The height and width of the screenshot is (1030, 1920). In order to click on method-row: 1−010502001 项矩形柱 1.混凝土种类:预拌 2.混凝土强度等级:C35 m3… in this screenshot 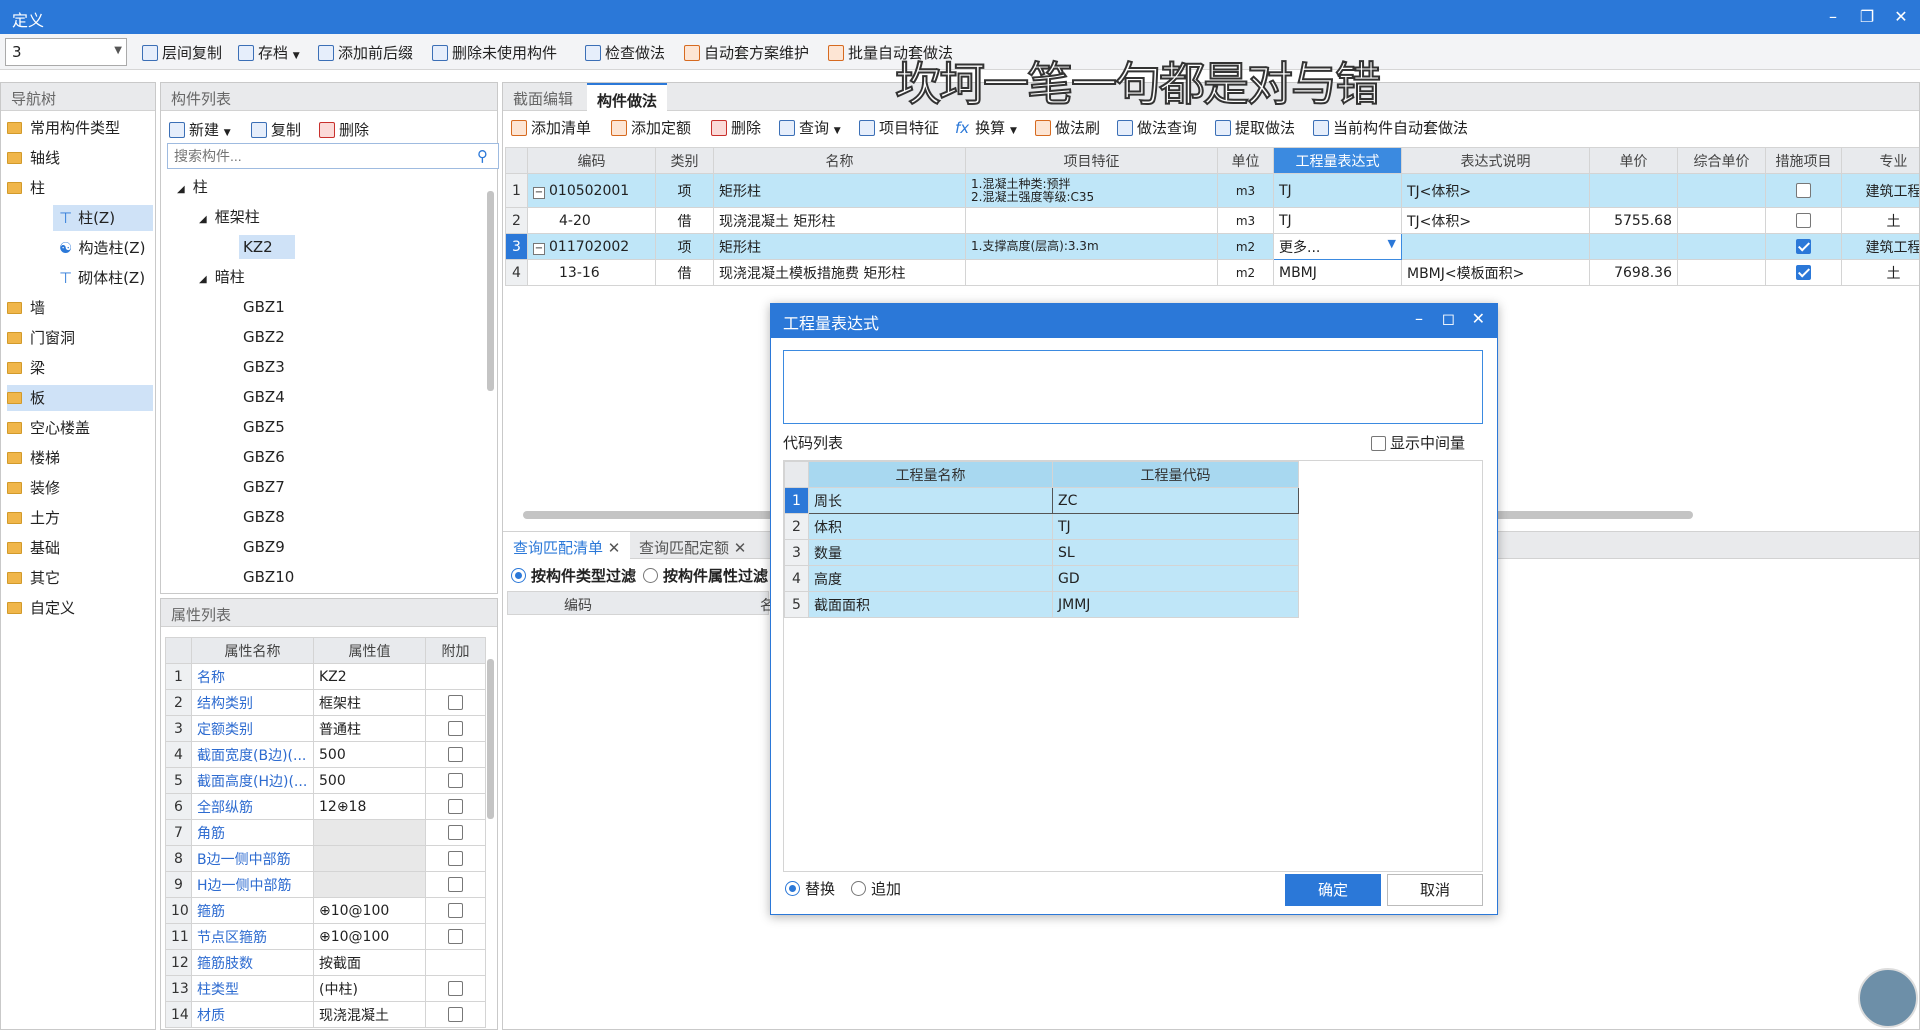, I will do `click(1212, 190)`.